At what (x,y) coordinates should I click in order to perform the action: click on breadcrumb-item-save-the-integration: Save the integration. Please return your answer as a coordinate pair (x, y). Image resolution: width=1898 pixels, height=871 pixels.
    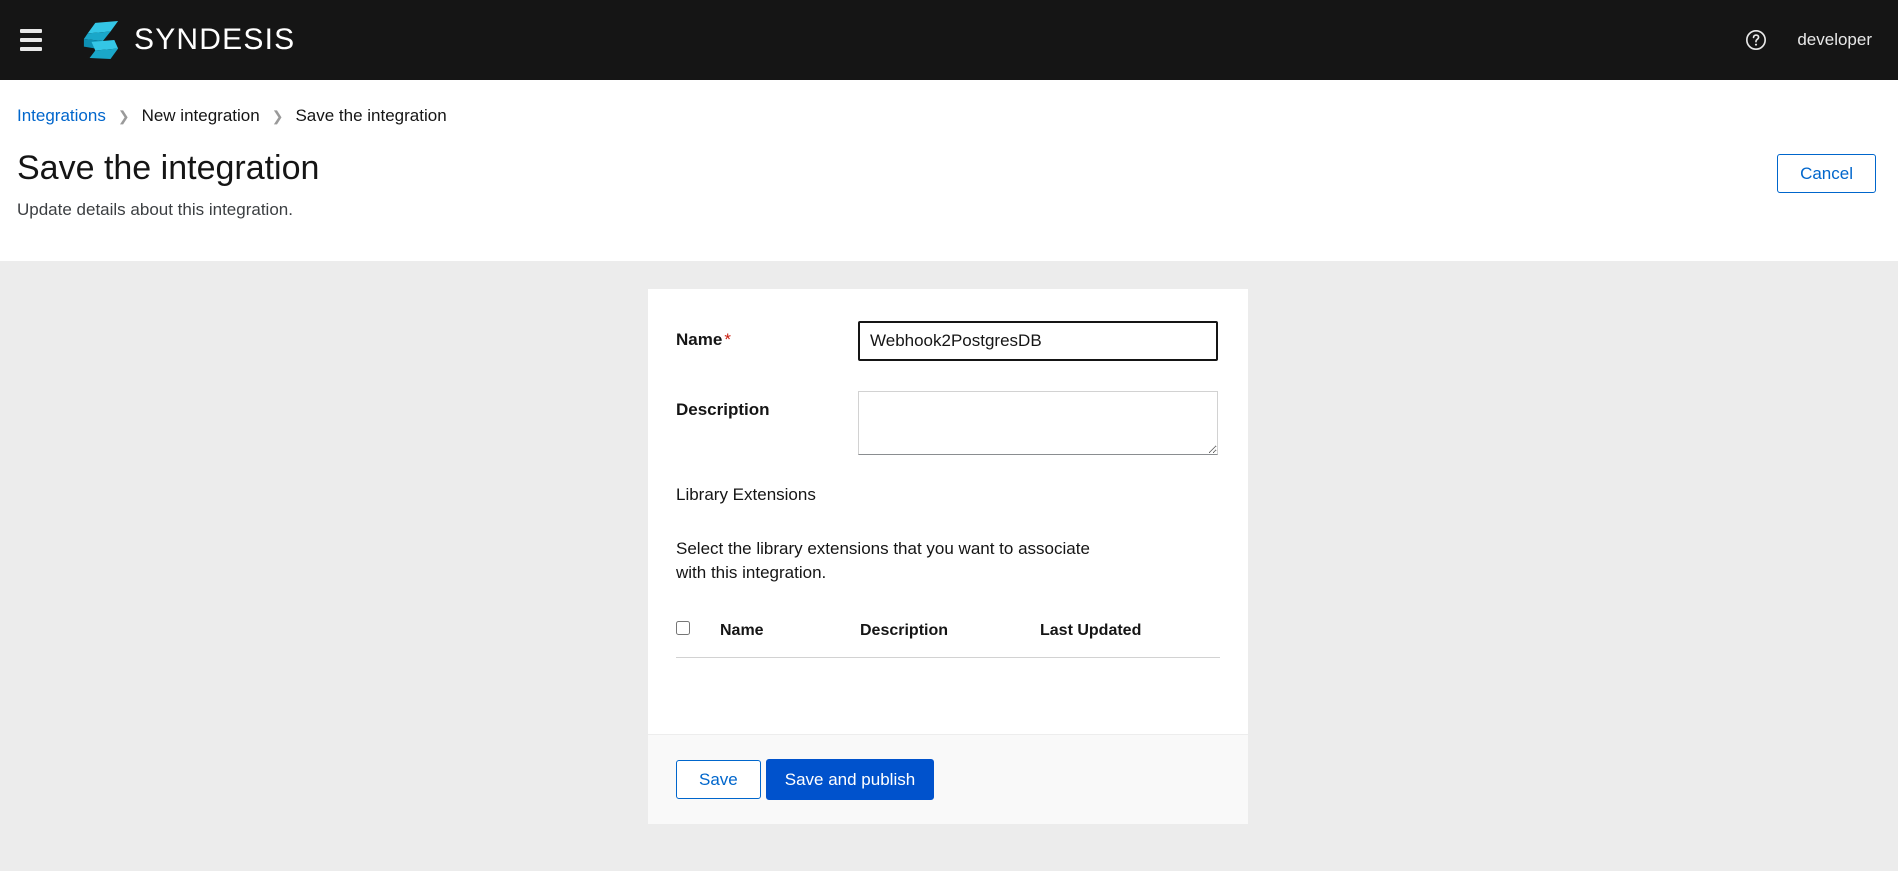
    Looking at the image, I should click on (371, 115).